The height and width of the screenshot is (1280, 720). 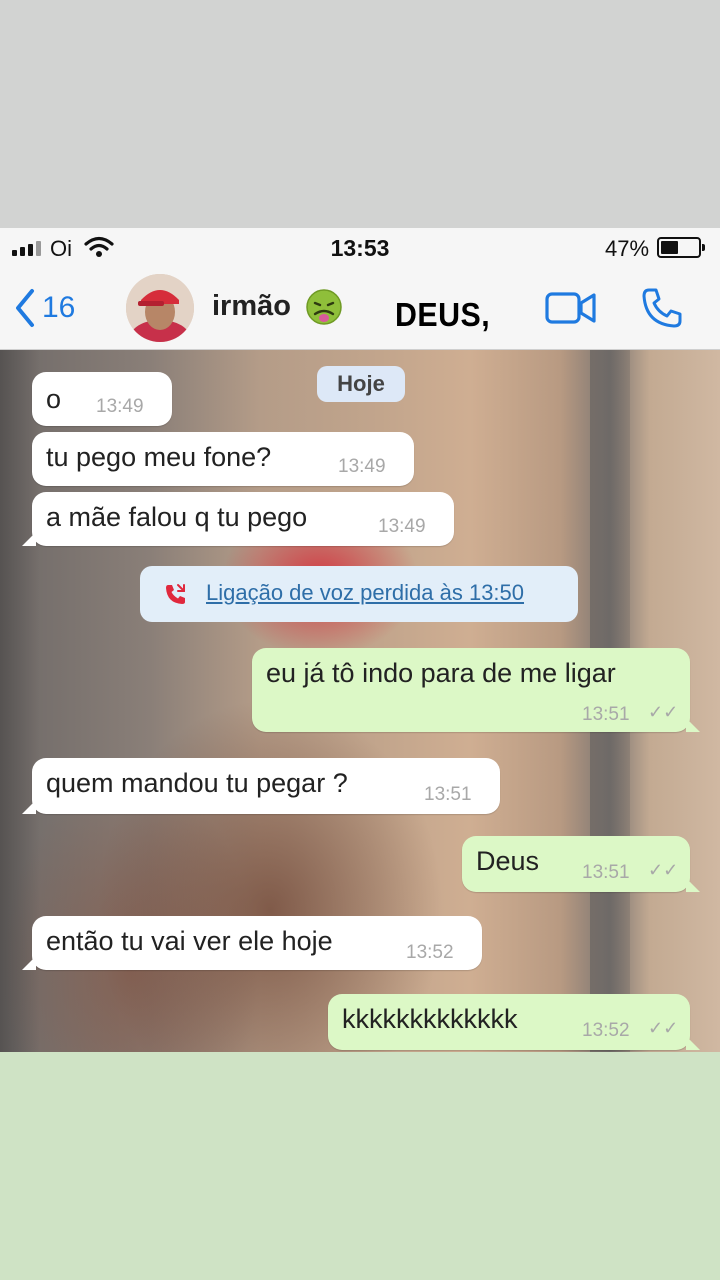 I want to click on message-bubble: então tu vai ver ele hoje 13:52, so click(x=252, y=943).